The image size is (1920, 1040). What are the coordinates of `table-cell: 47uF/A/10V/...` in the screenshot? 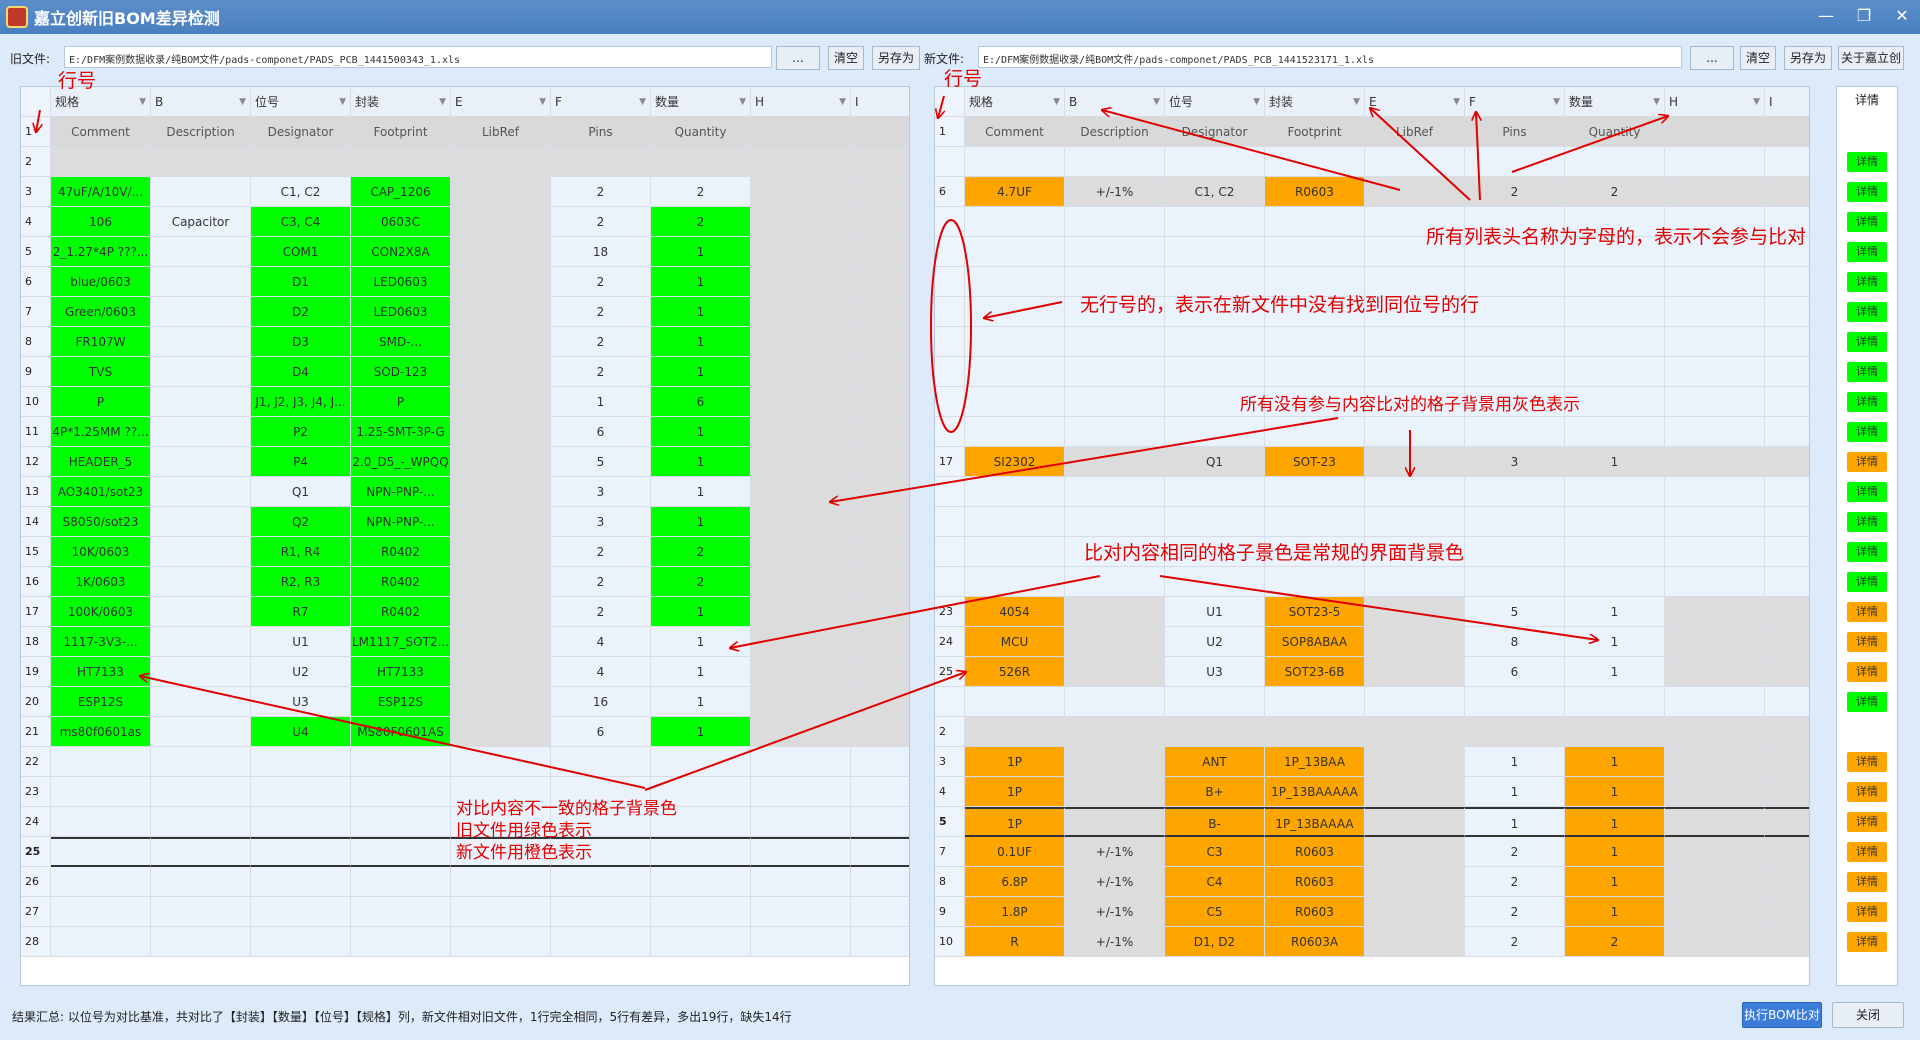 It's located at (101, 192).